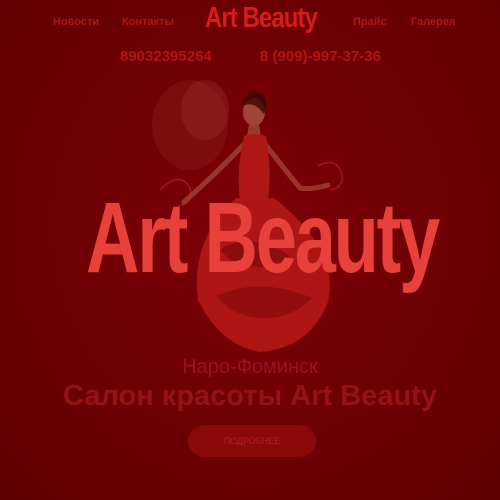 The width and height of the screenshot is (500, 500). What do you see at coordinates (250, 396) in the screenshot?
I see `page-title: Салон красоты Art Beauty` at bounding box center [250, 396].